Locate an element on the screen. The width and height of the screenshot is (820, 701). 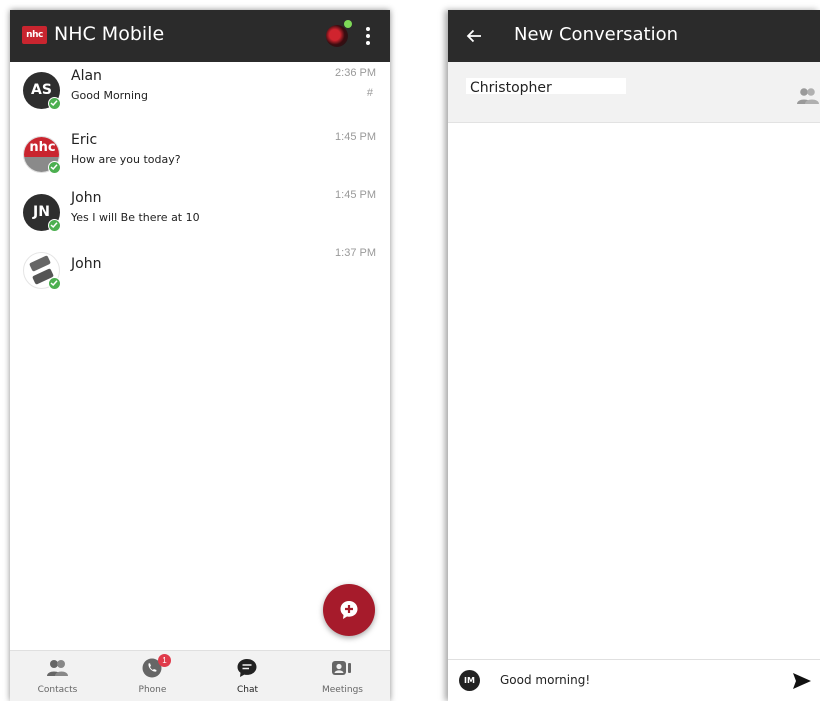
bottom-nav: Contacts 1 Phone Chat Meetings is located at coordinates (200, 675).